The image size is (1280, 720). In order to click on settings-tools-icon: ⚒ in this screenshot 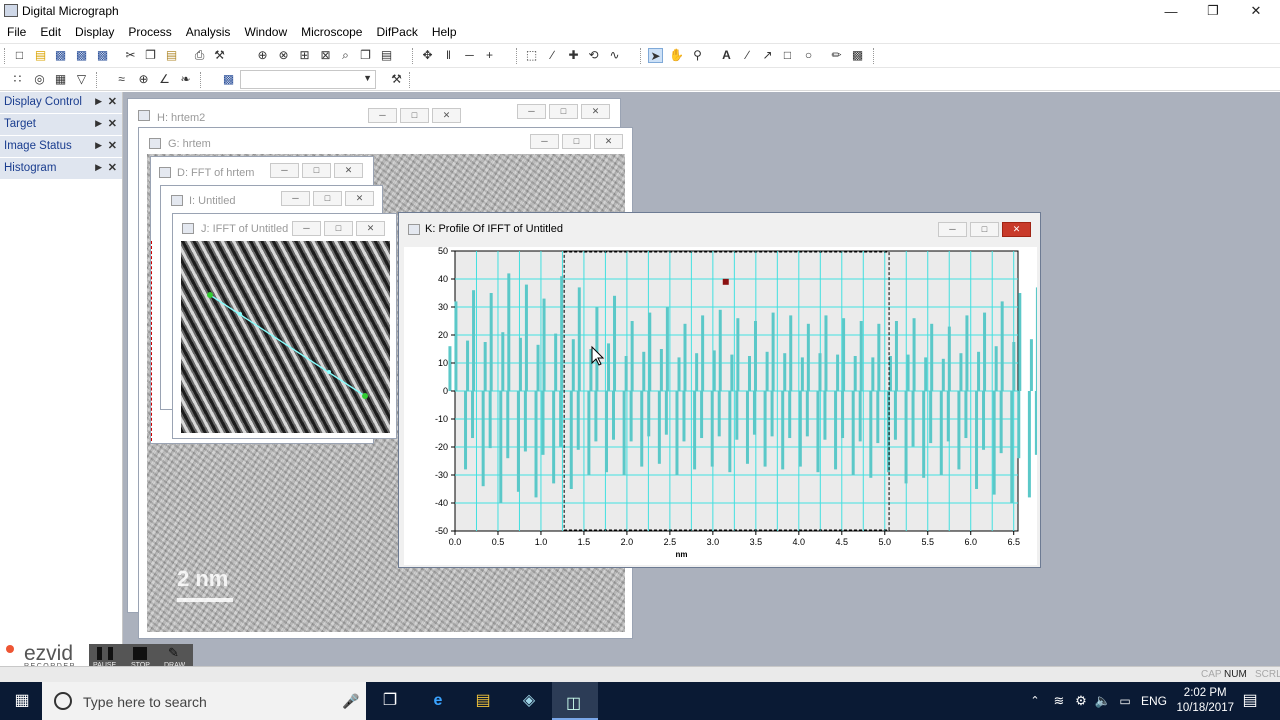, I will do `click(396, 79)`.